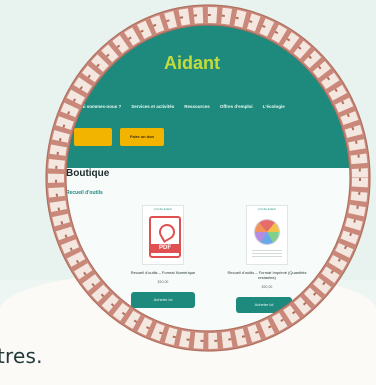 The height and width of the screenshot is (385, 376). I want to click on nav-item-about: Qui sommes-nous ?, so click(99, 110).